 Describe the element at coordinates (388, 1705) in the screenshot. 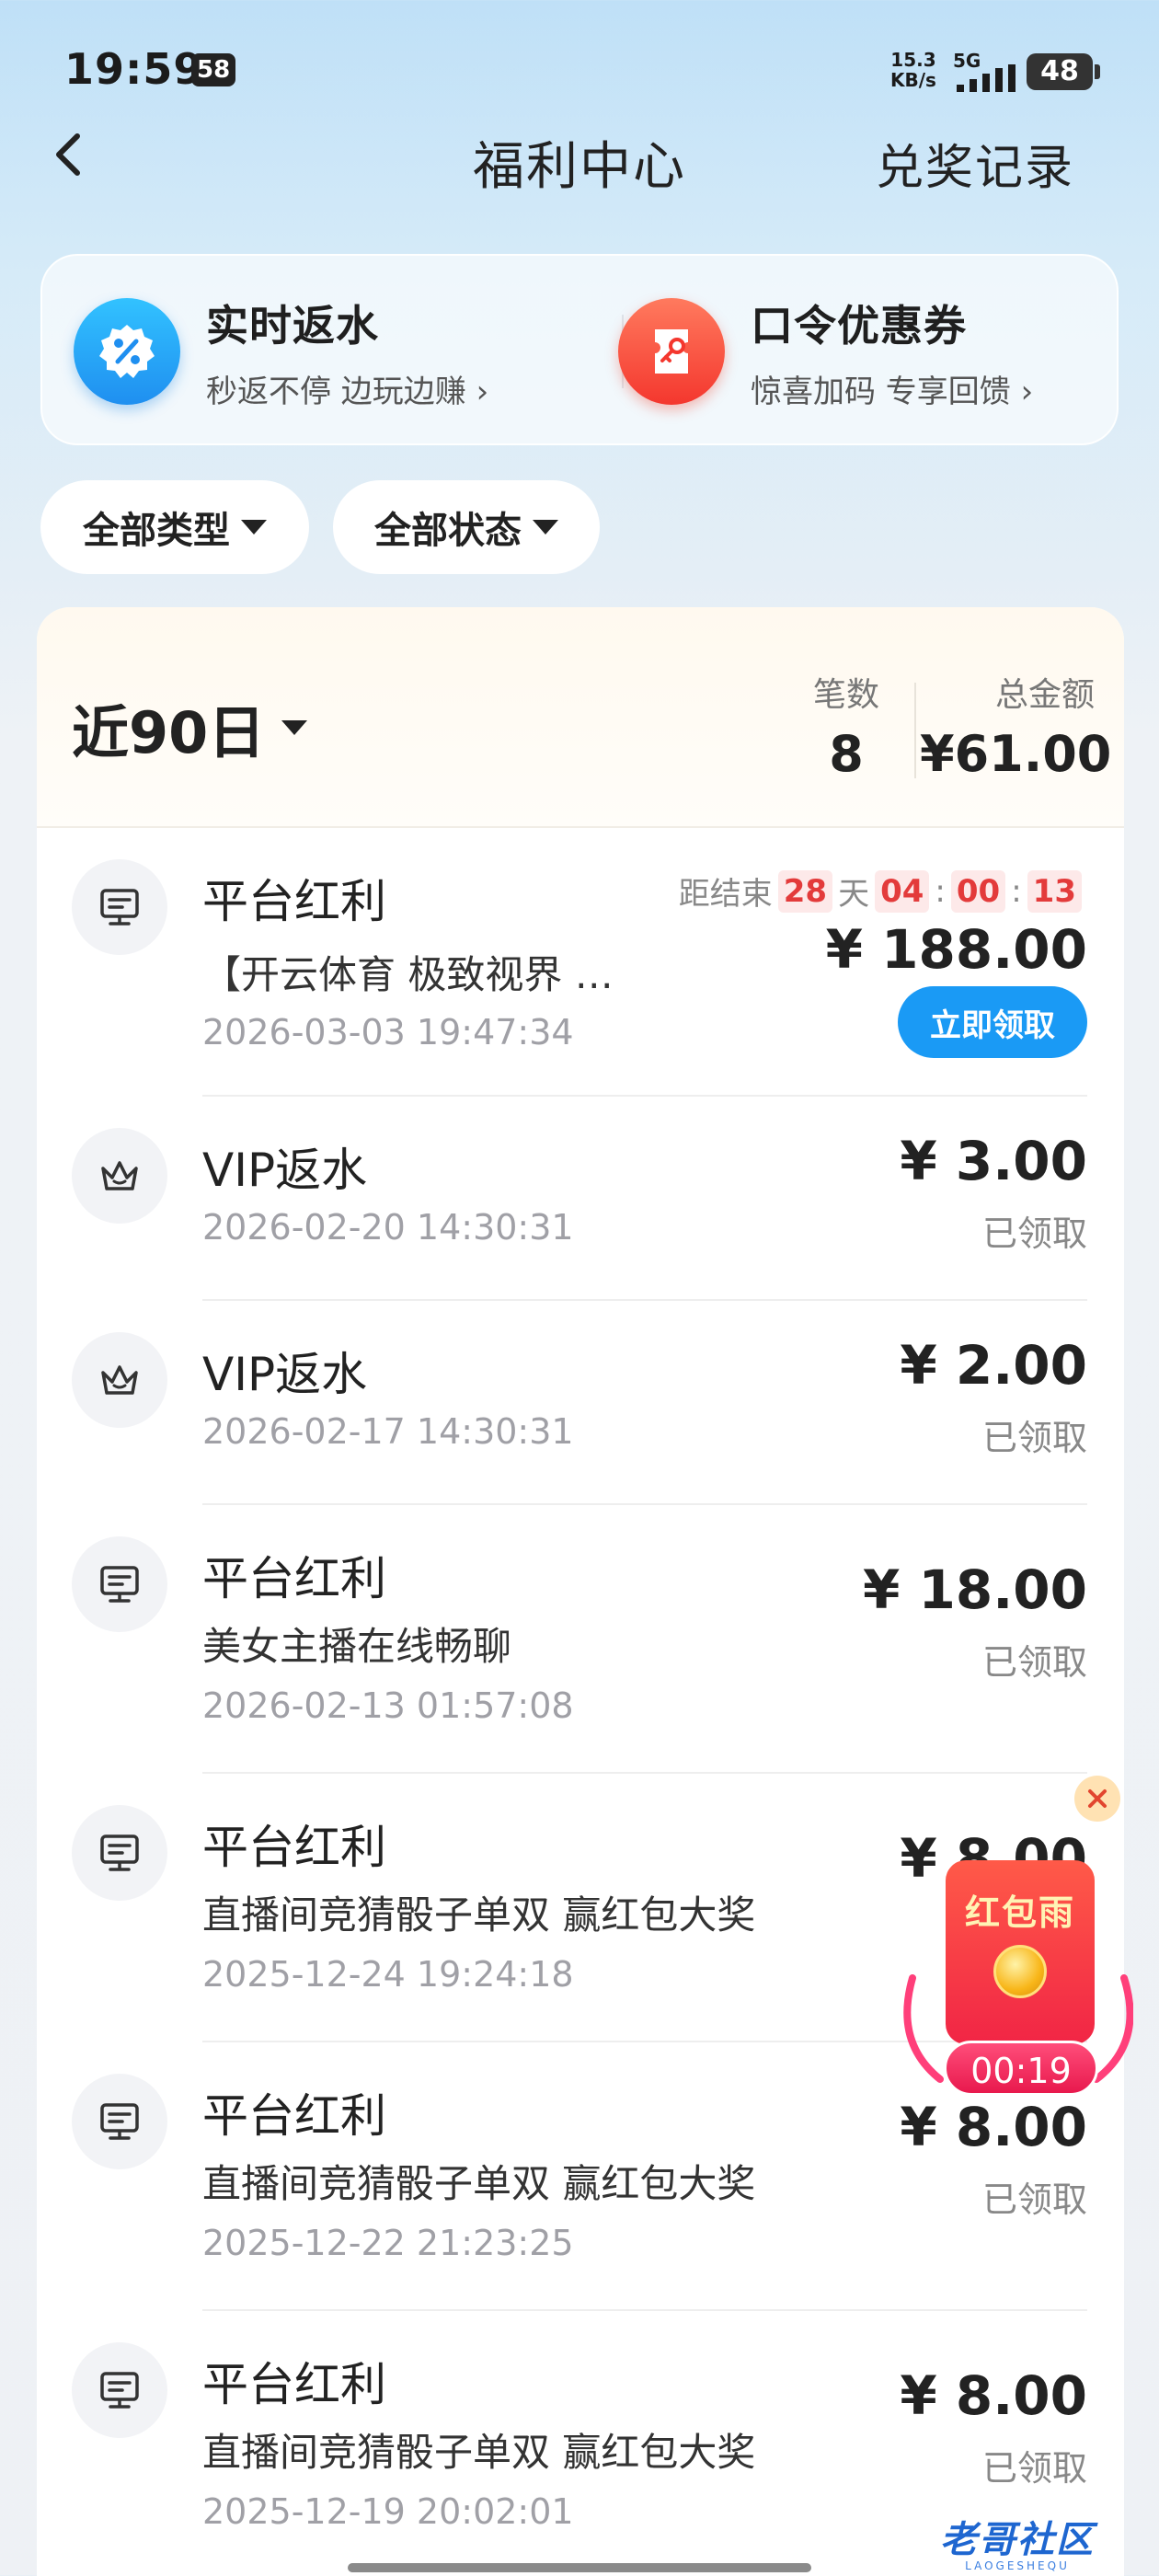

I see `record-date: 2026-02-13 01:57:08` at that location.